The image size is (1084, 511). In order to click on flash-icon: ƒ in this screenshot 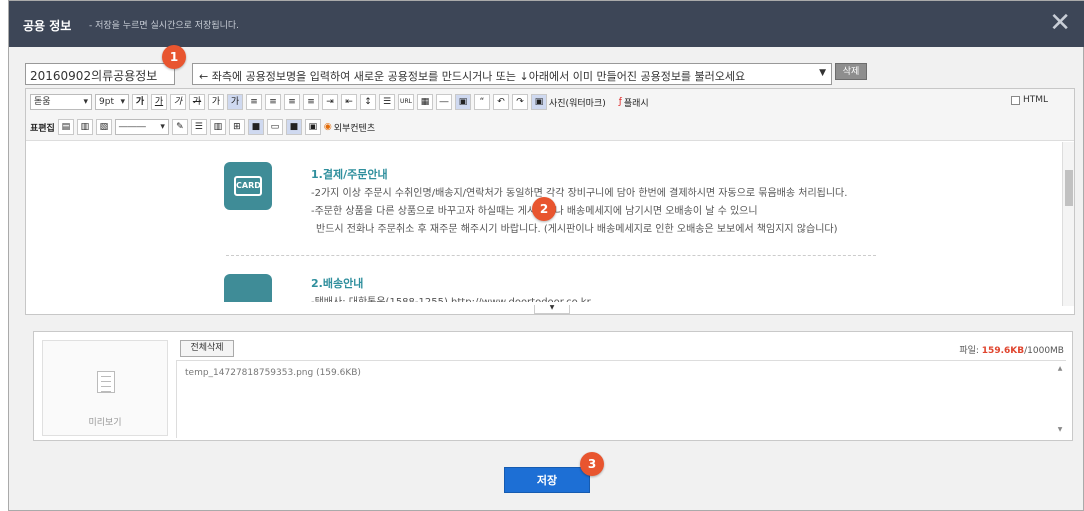, I will do `click(620, 102)`.